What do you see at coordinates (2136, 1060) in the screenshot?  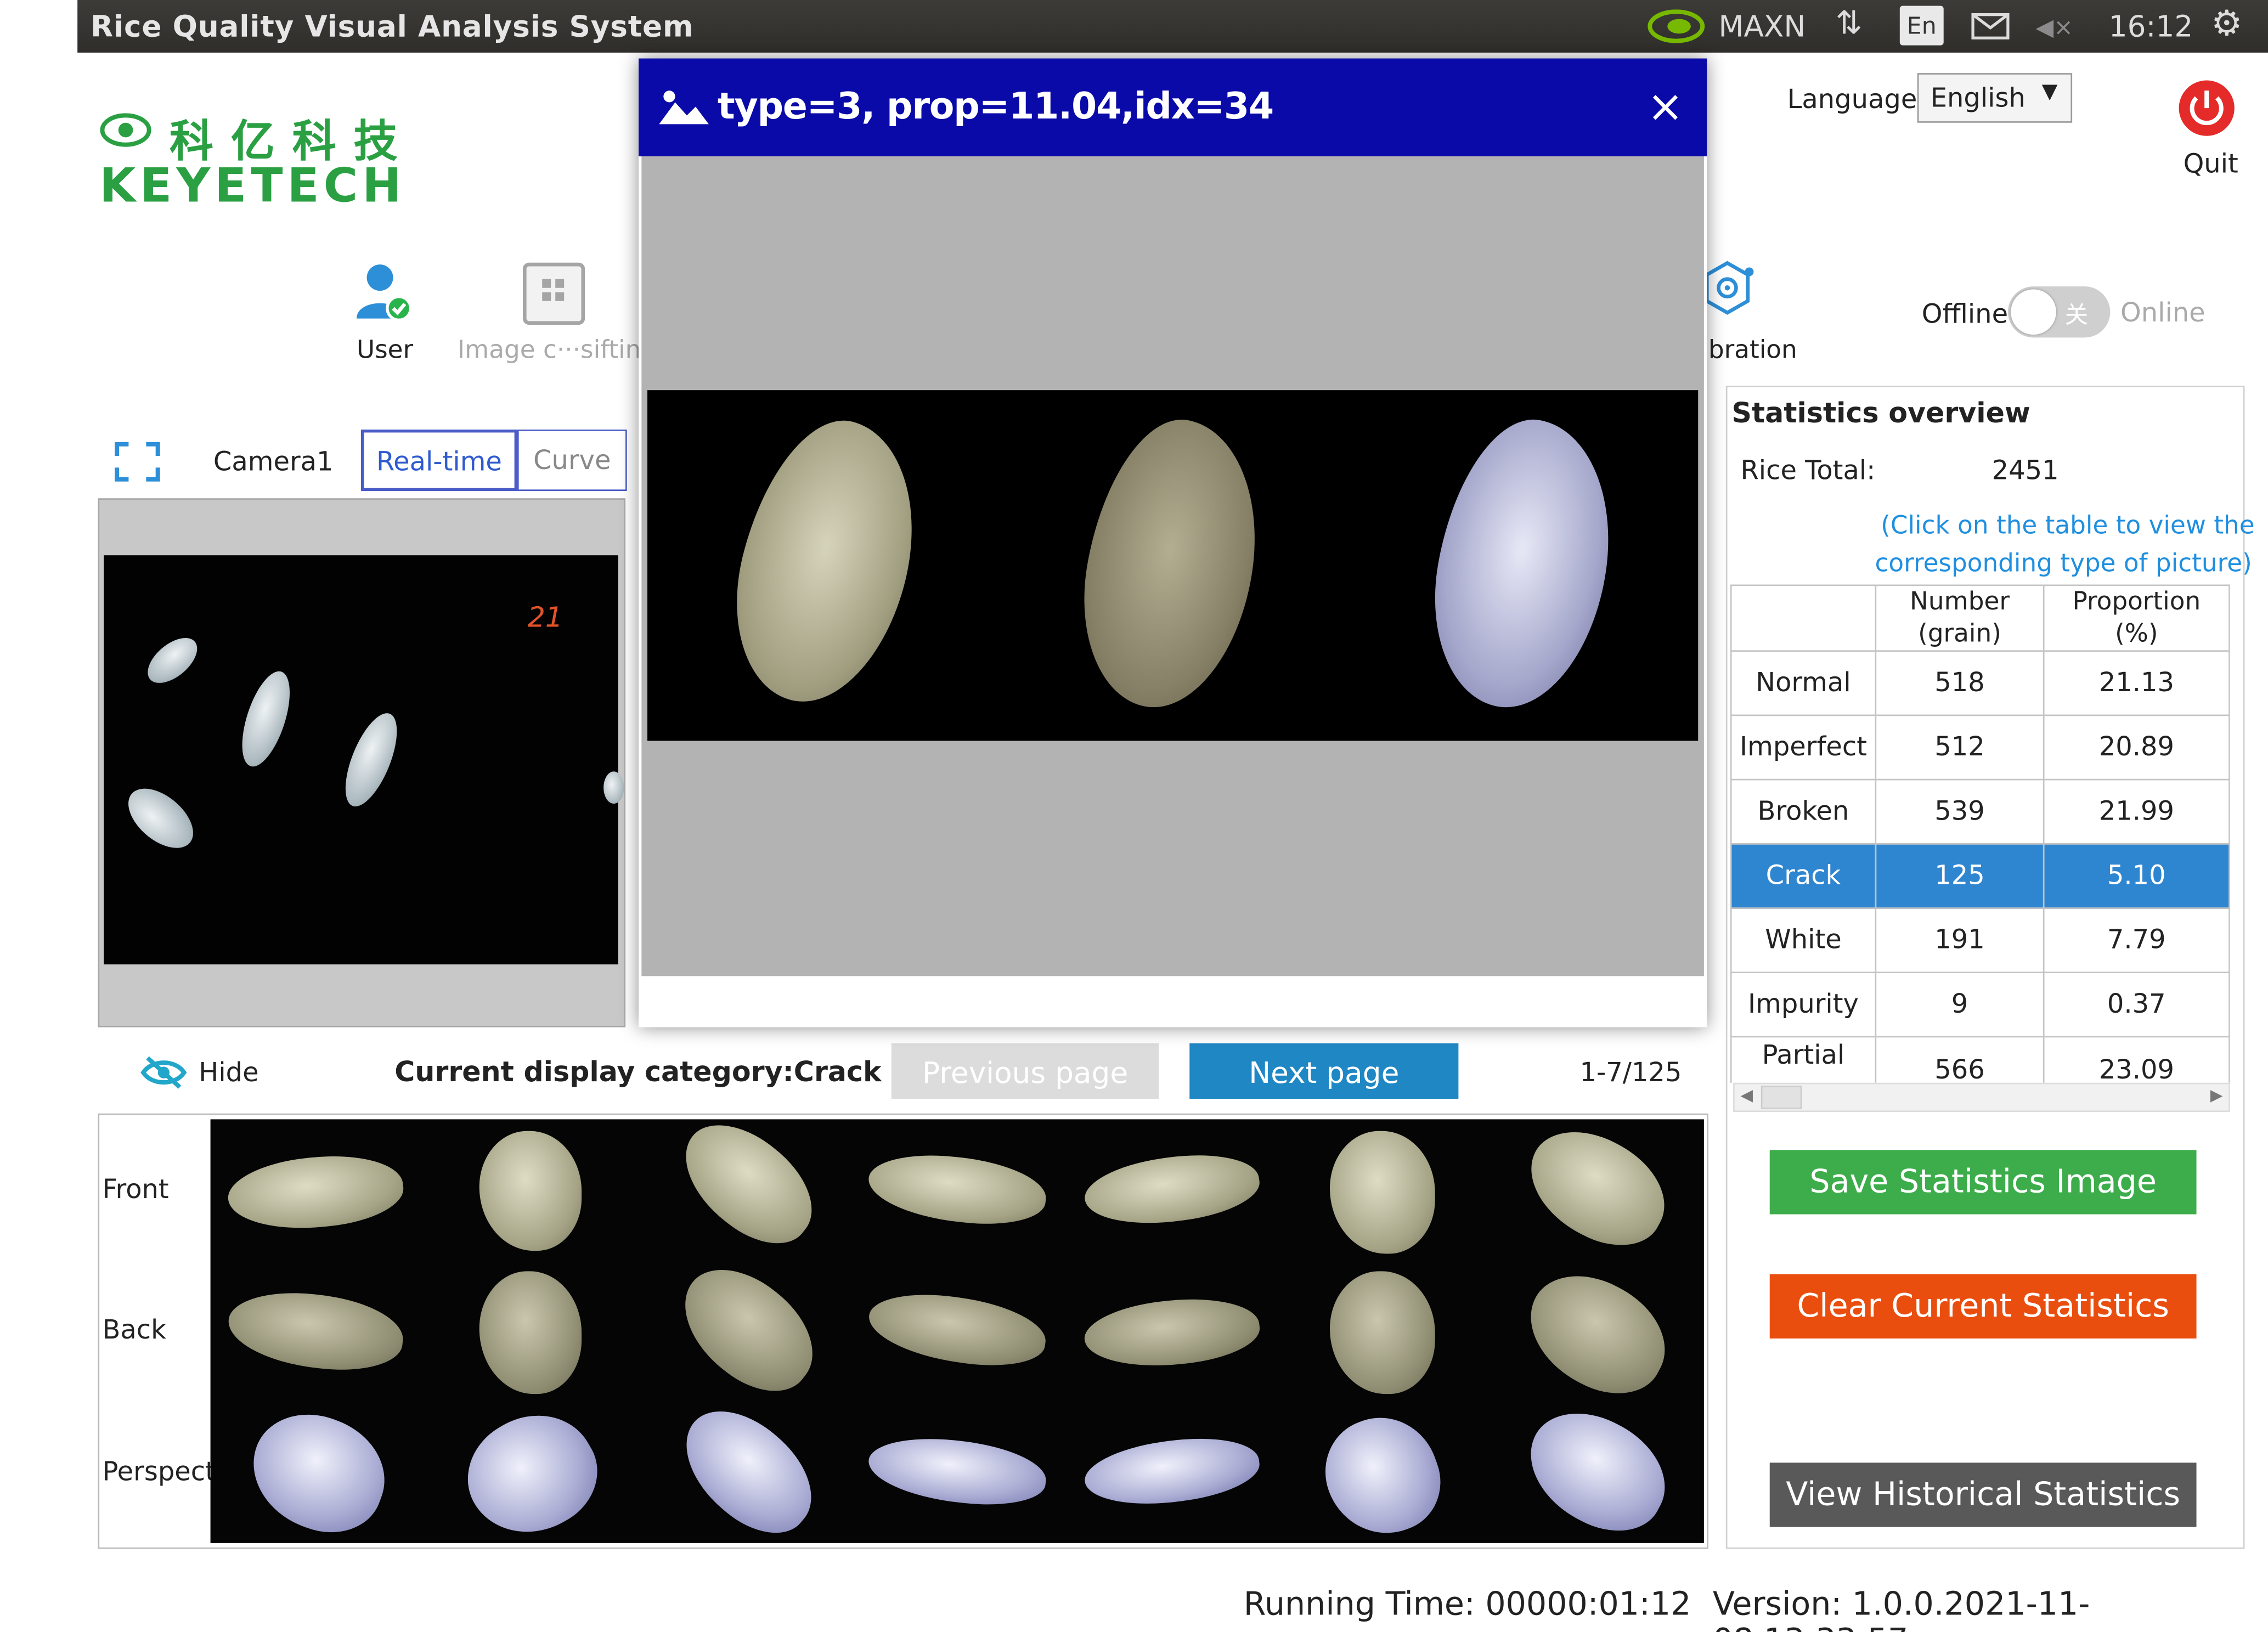 I see `row-proportion: 23.09` at bounding box center [2136, 1060].